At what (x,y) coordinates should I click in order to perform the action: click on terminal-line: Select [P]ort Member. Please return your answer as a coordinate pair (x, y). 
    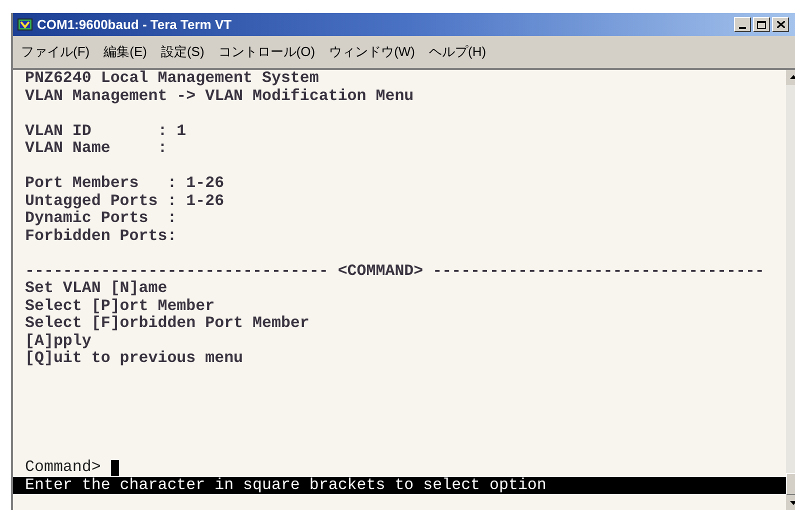
    Looking at the image, I should click on (120, 306).